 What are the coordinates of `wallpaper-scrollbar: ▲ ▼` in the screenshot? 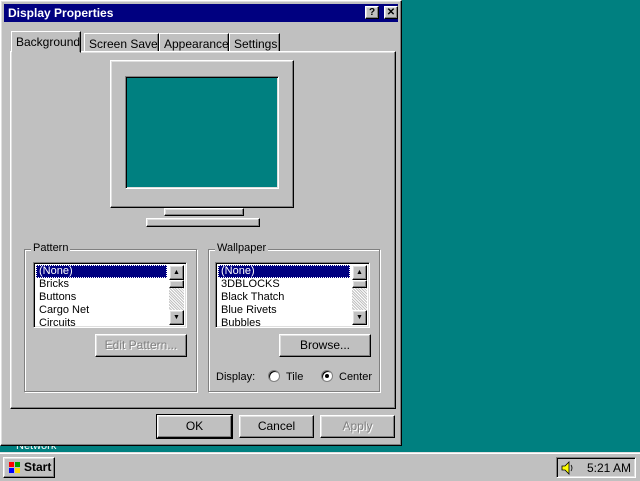 It's located at (359, 295).